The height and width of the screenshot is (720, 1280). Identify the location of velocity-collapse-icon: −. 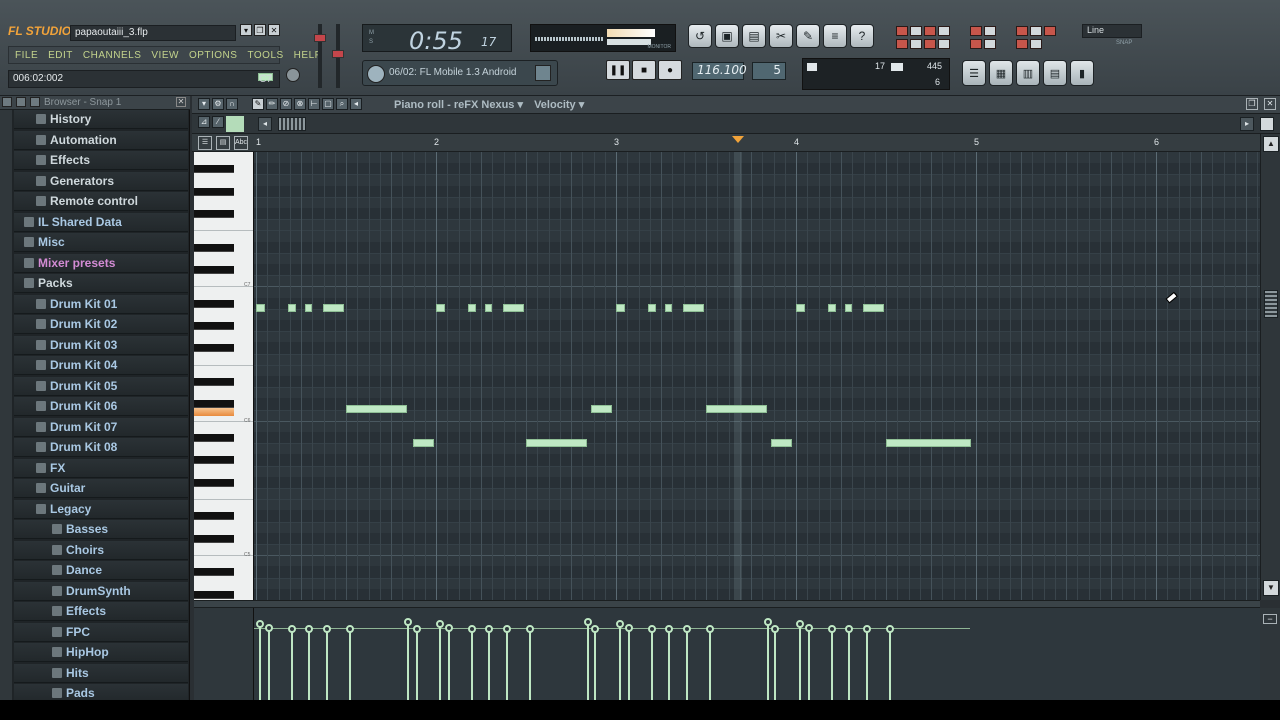
(1270, 619).